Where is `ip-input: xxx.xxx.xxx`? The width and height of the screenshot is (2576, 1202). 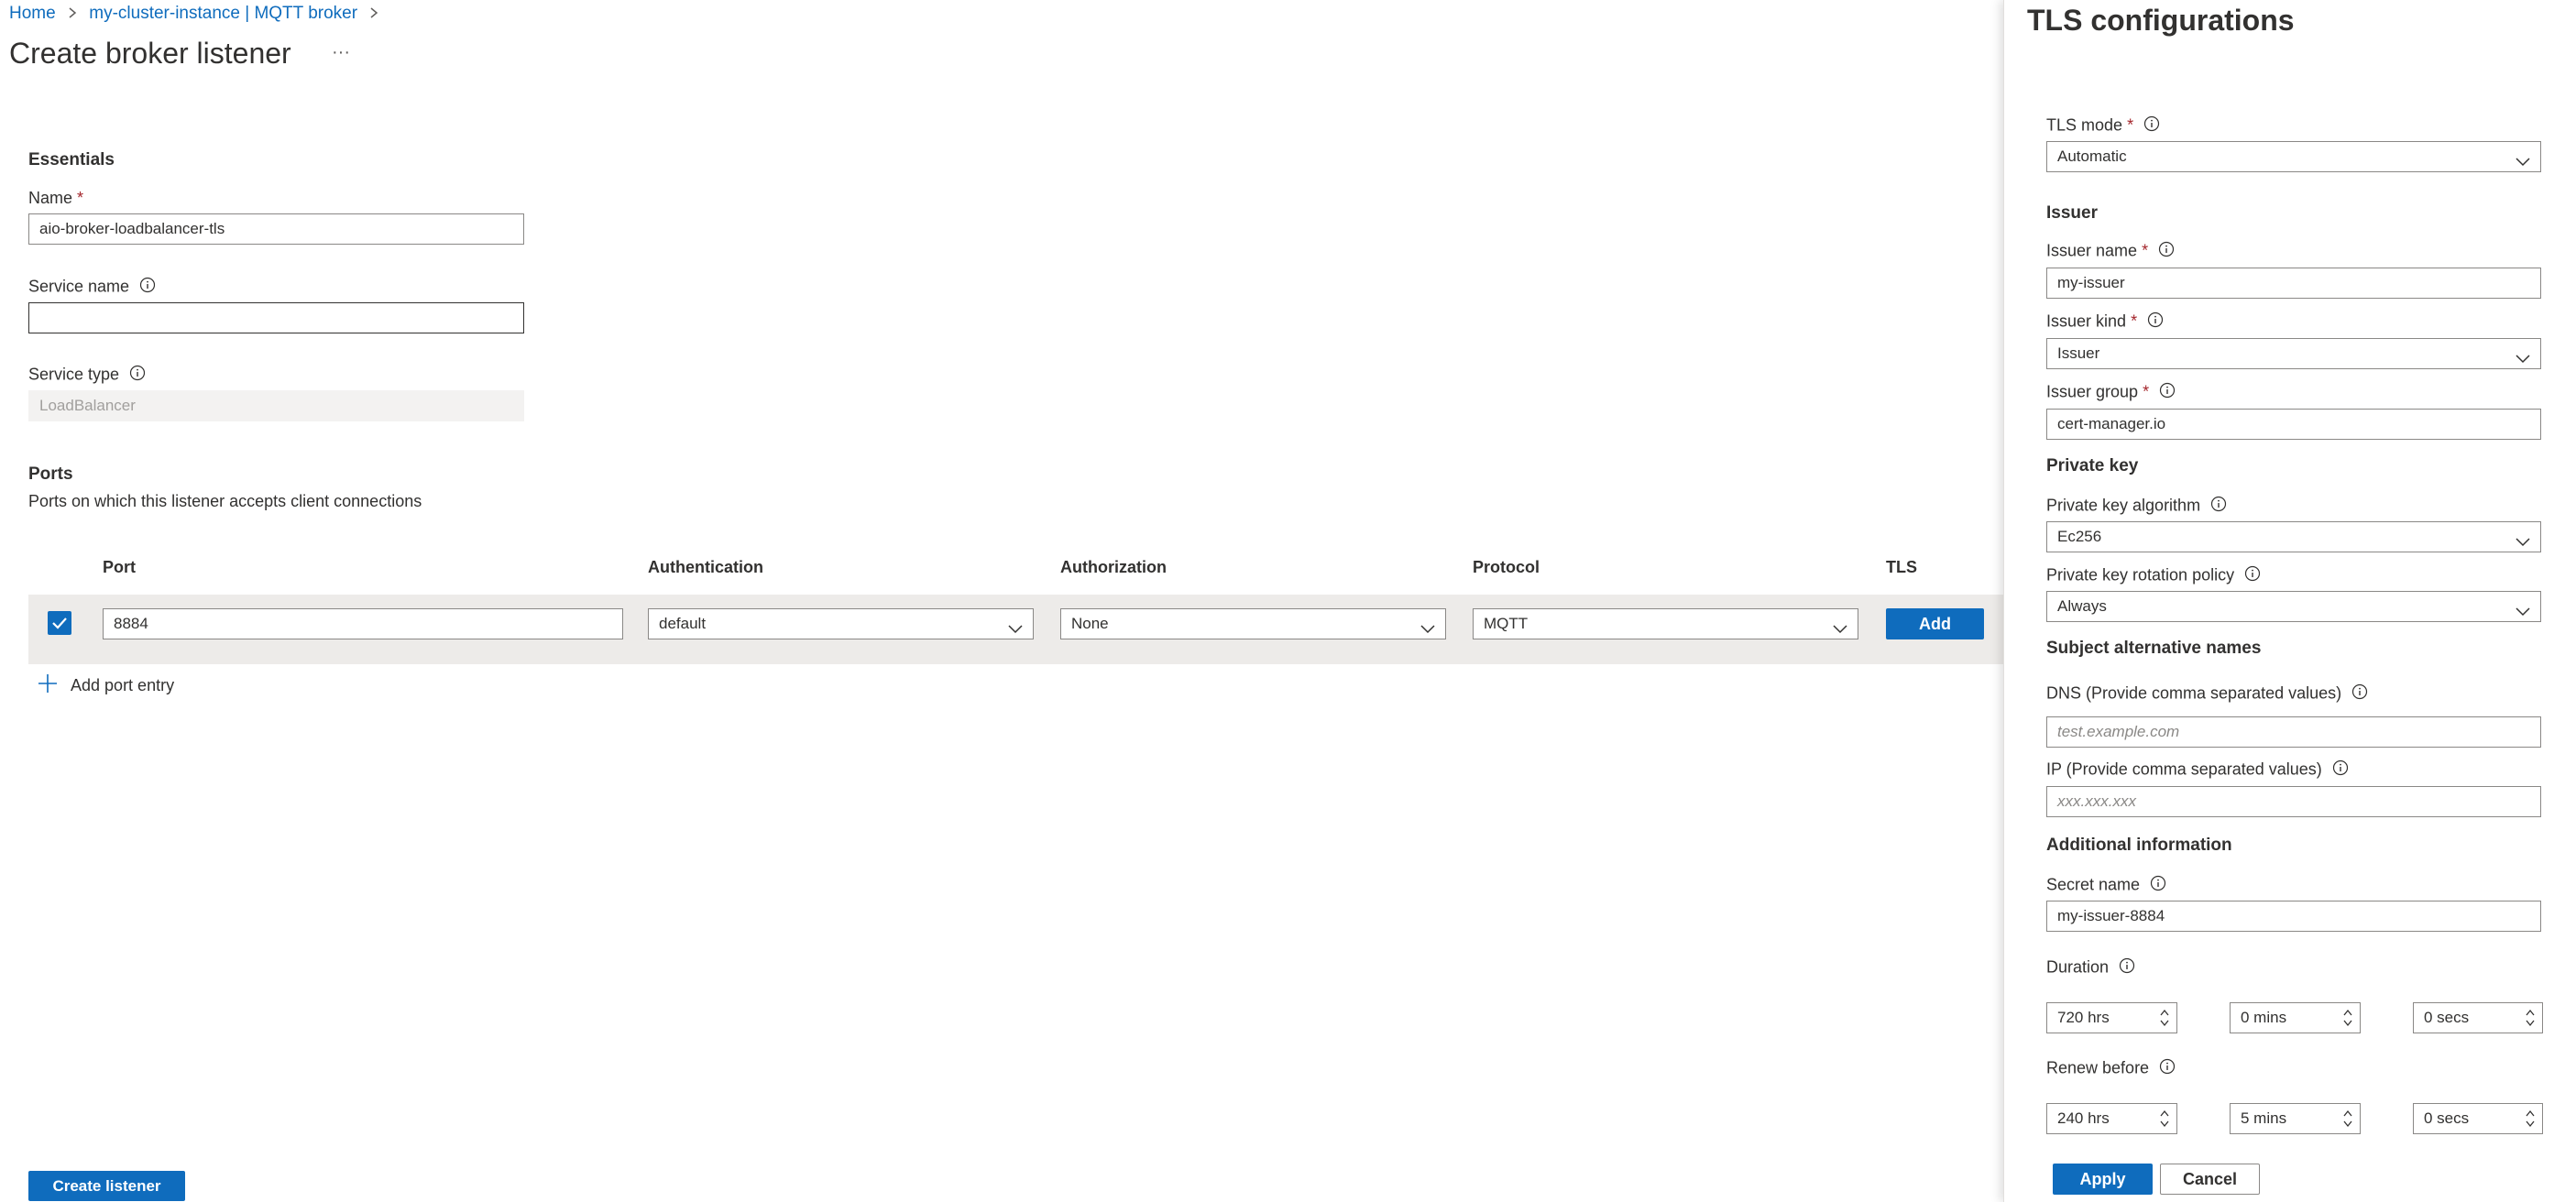
ip-input: xxx.xxx.xxx is located at coordinates (2293, 801).